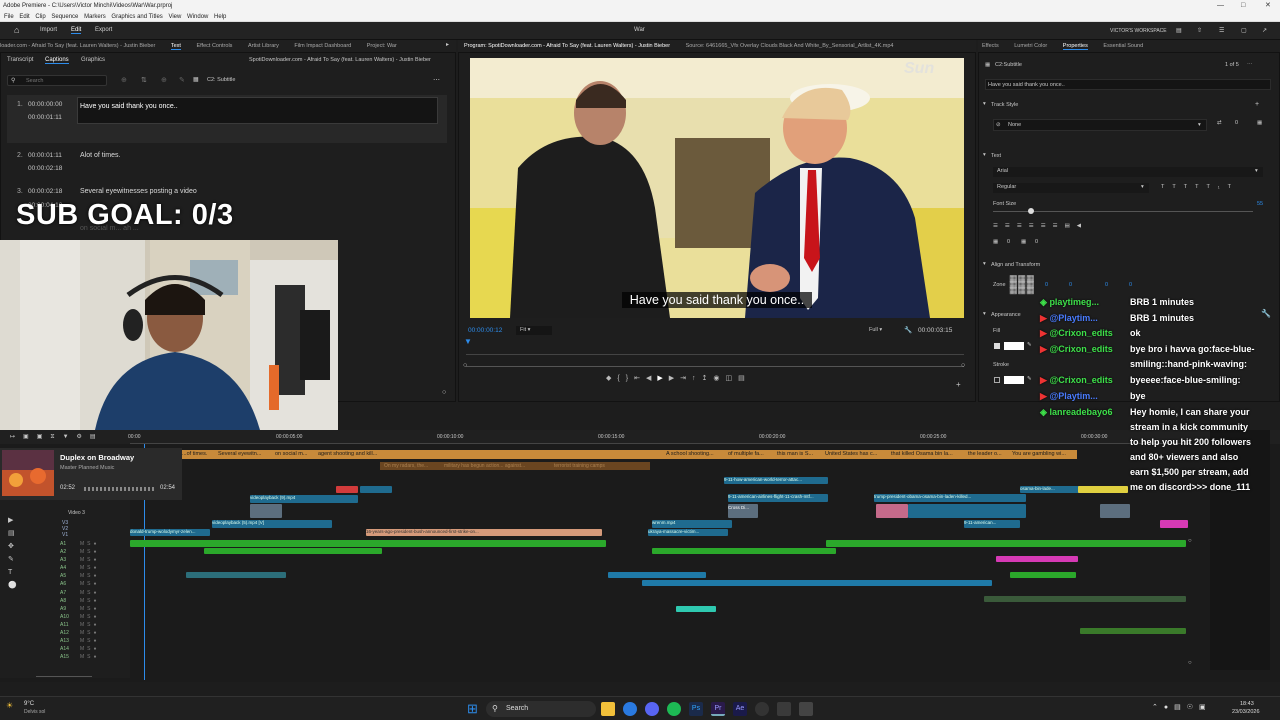 The width and height of the screenshot is (1280, 720). Describe the element at coordinates (64, 17) in the screenshot. I see `menu-sequence: Sequence` at that location.